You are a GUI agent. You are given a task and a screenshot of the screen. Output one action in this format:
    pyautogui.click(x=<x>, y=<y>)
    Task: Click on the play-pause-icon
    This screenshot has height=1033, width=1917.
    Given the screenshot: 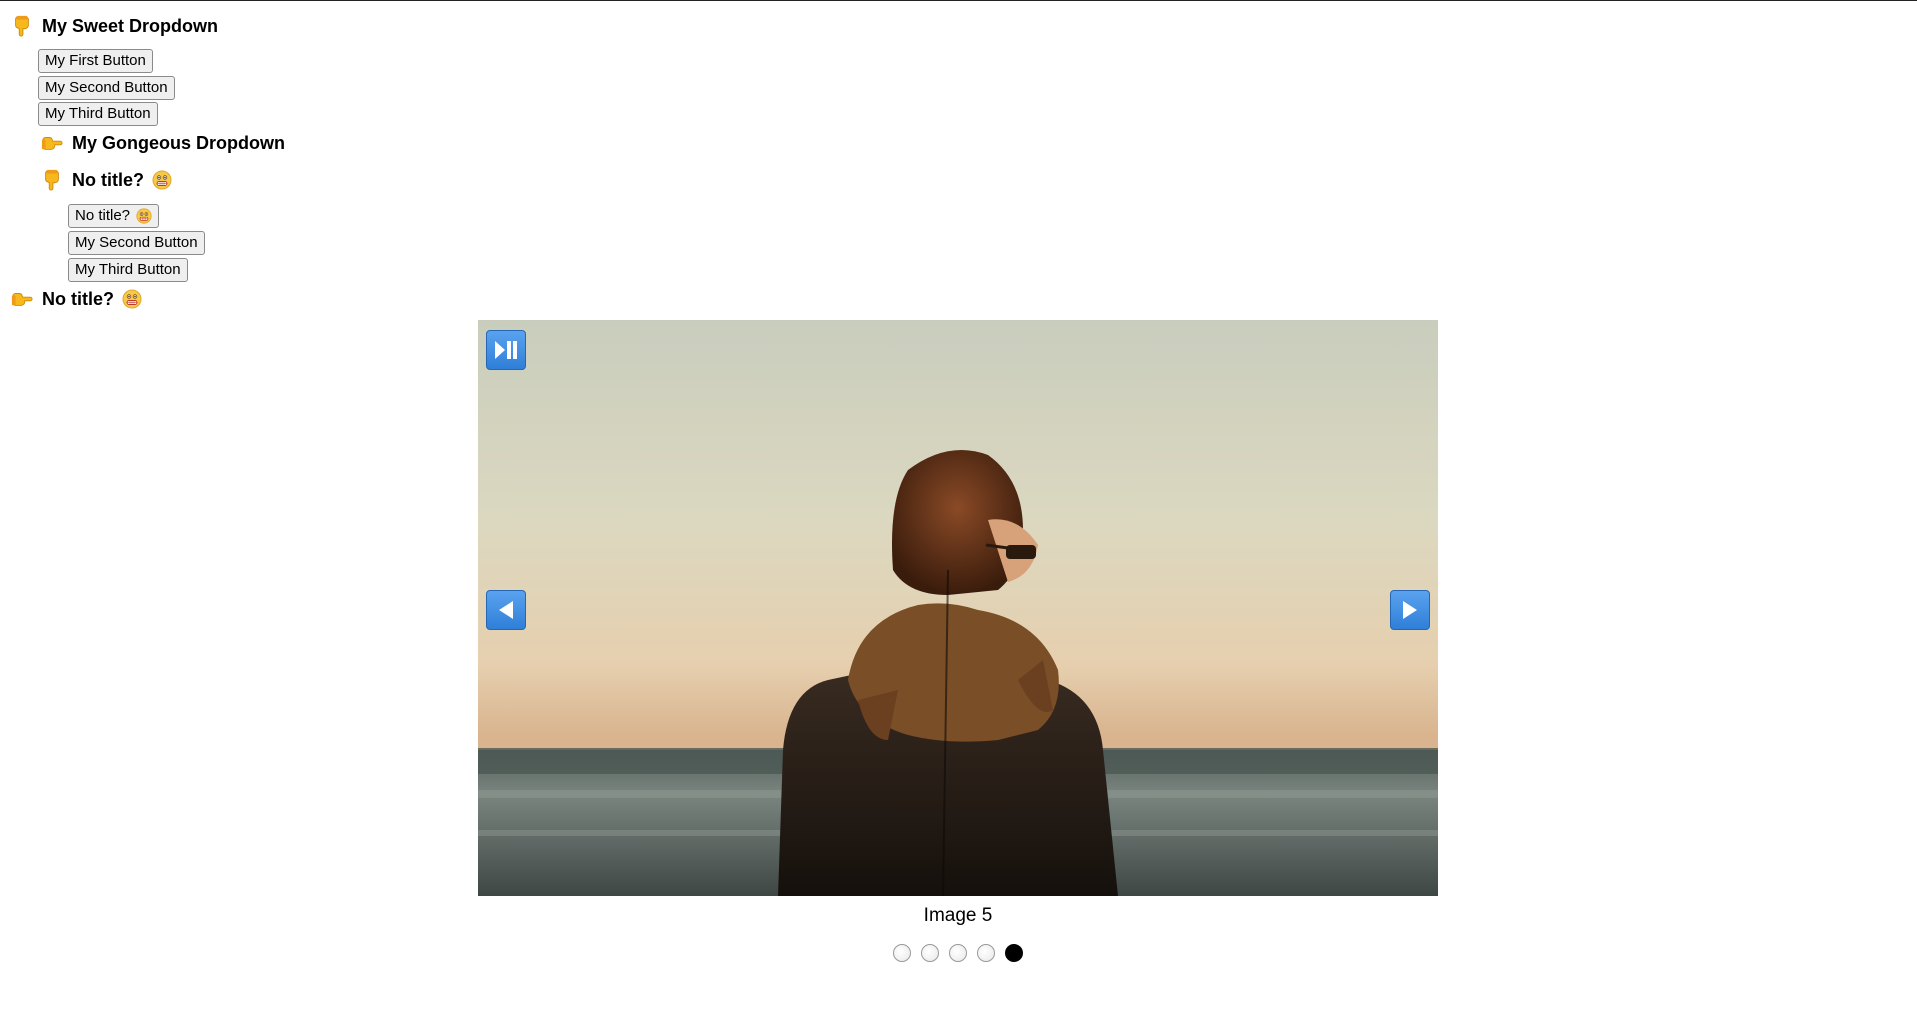 What is the action you would take?
    pyautogui.click(x=506, y=350)
    